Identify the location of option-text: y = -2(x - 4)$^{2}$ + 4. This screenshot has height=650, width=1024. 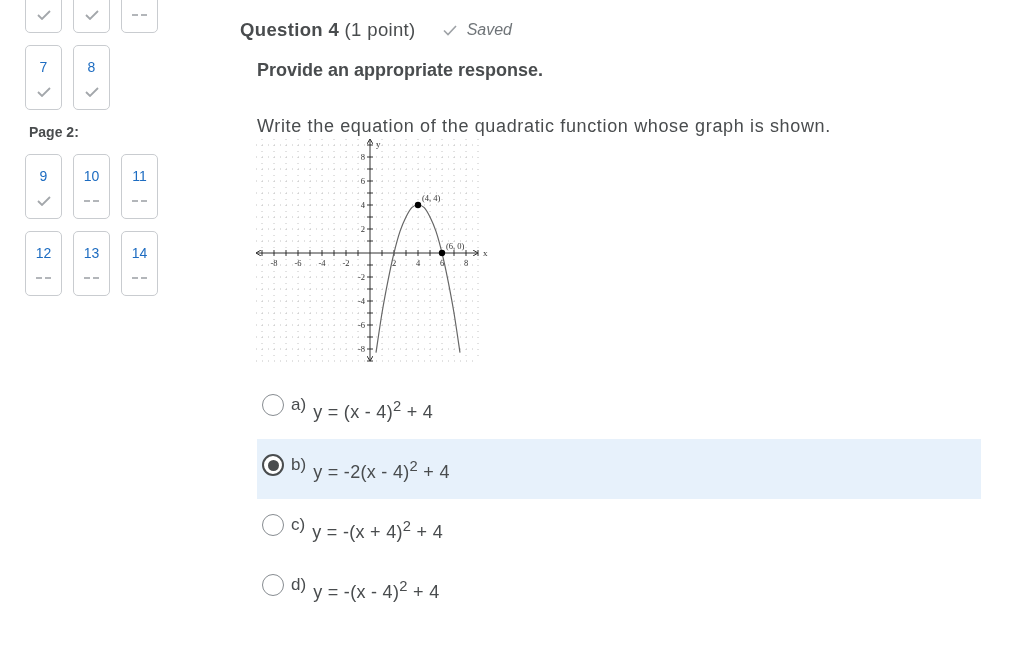
(381, 472).